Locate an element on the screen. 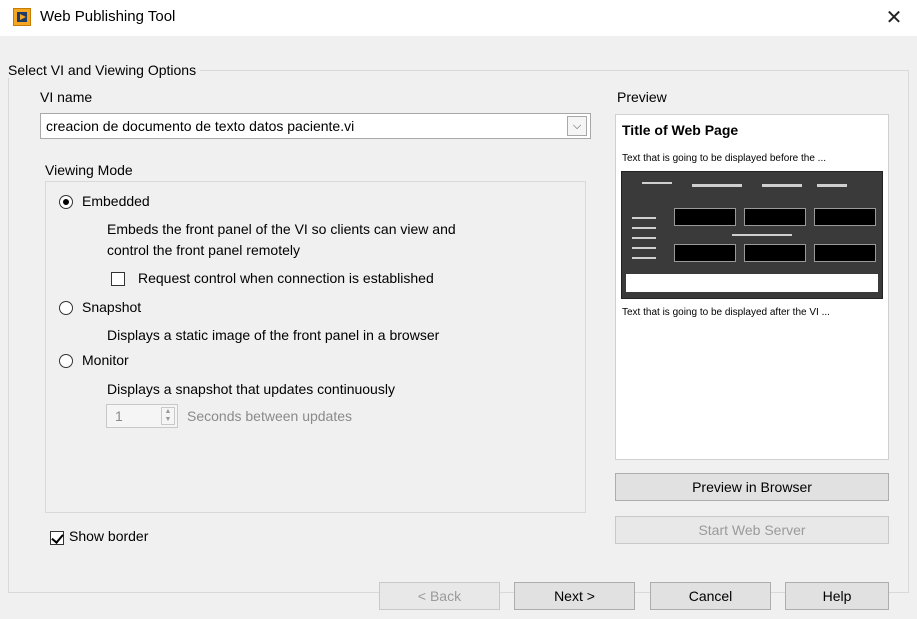 The height and width of the screenshot is (619, 917). request-control-checkbox is located at coordinates (118, 279).